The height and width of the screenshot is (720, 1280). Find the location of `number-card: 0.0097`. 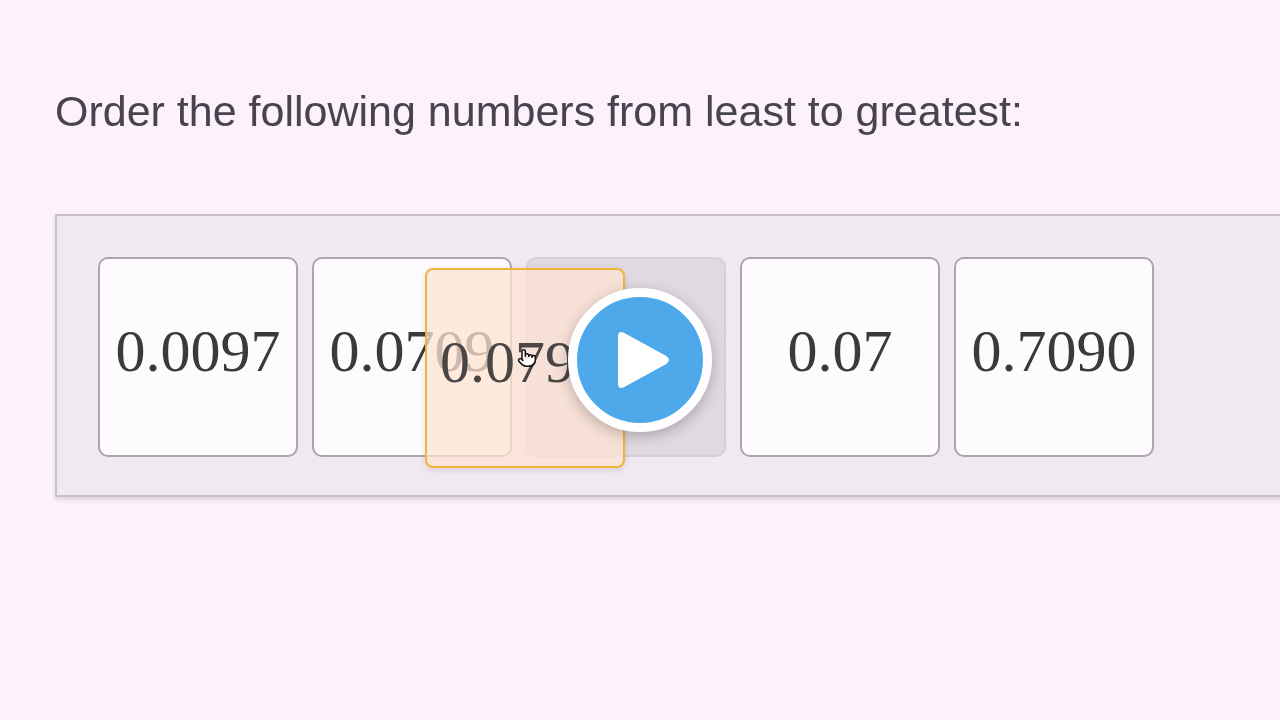

number-card: 0.0097 is located at coordinates (198, 357).